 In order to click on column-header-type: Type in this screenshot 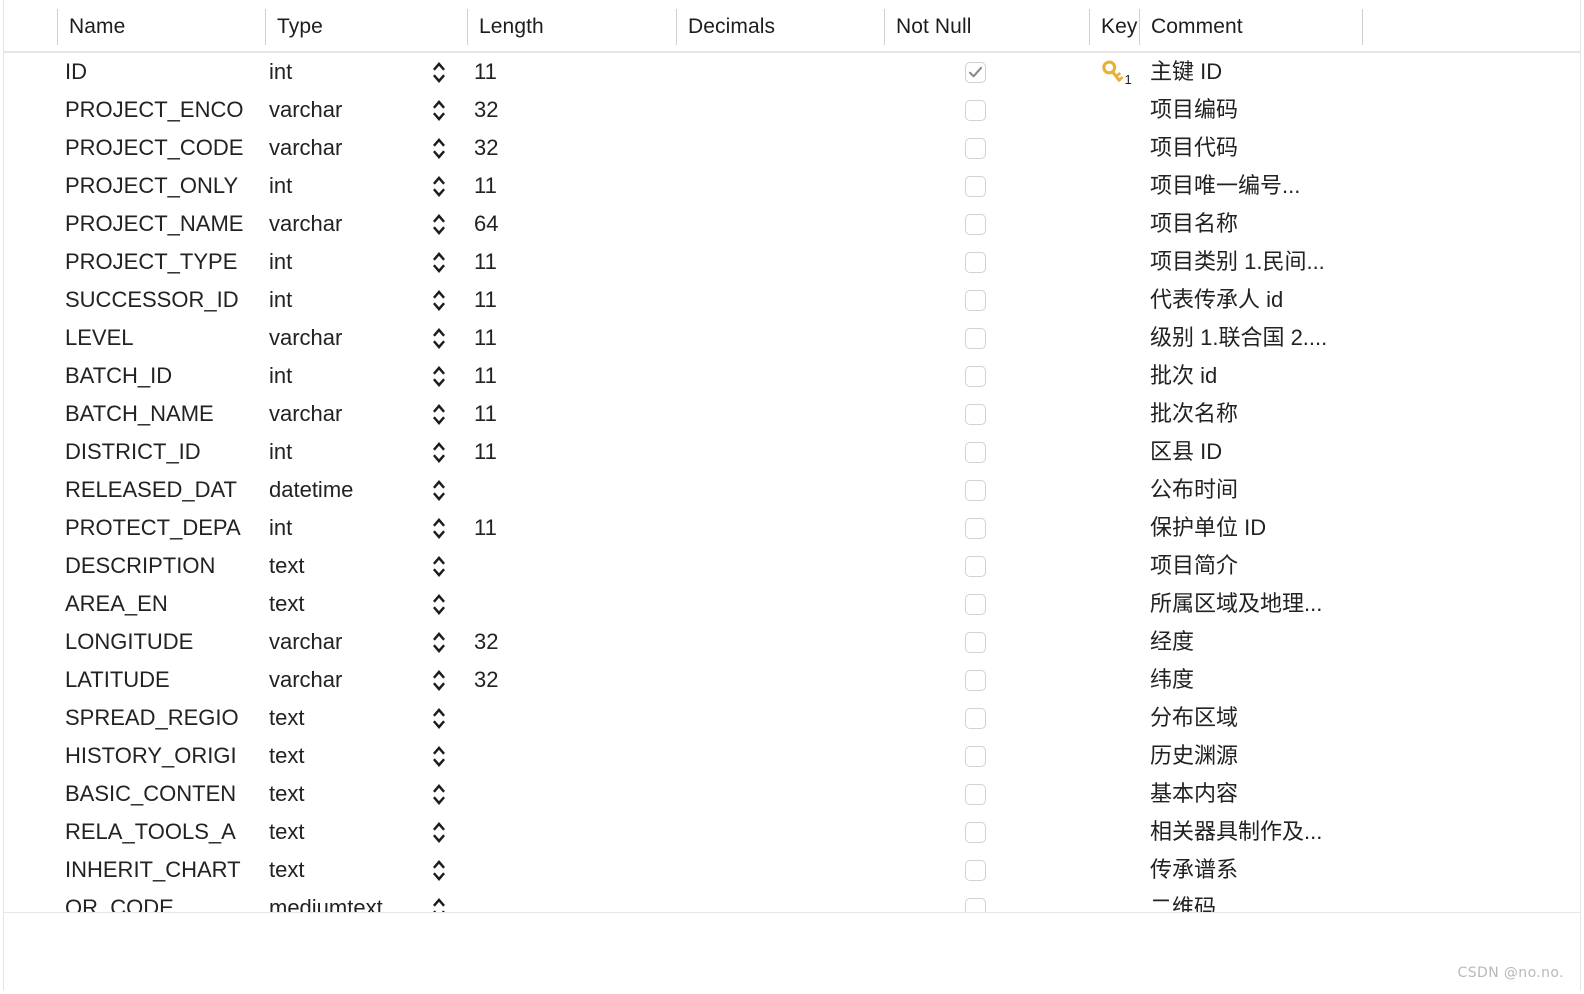, I will do `click(366, 27)`.